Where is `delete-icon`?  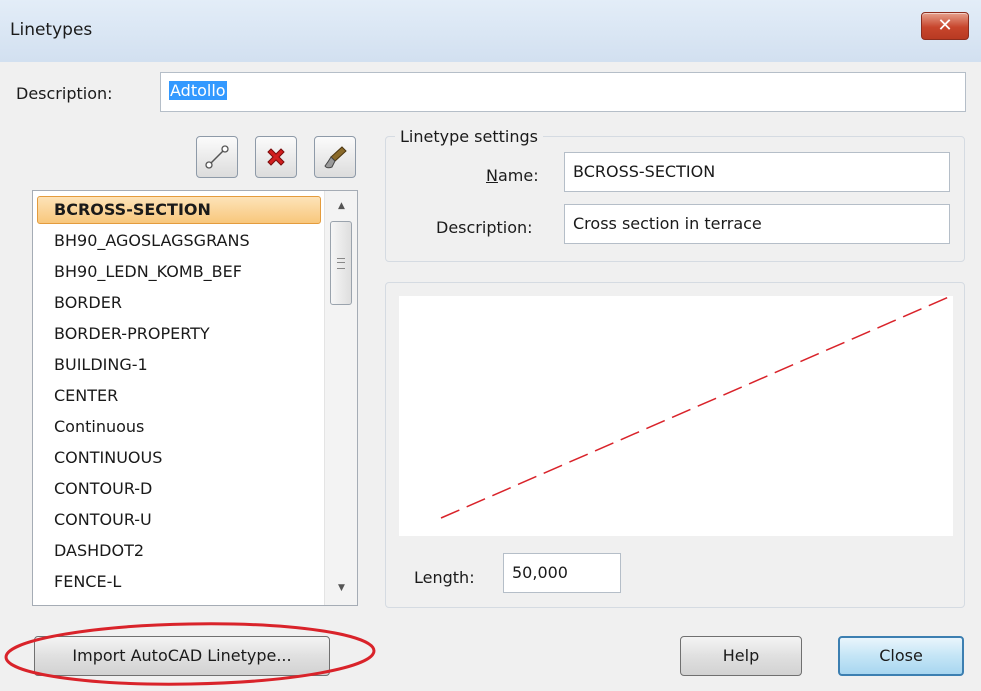
delete-icon is located at coordinates (276, 157).